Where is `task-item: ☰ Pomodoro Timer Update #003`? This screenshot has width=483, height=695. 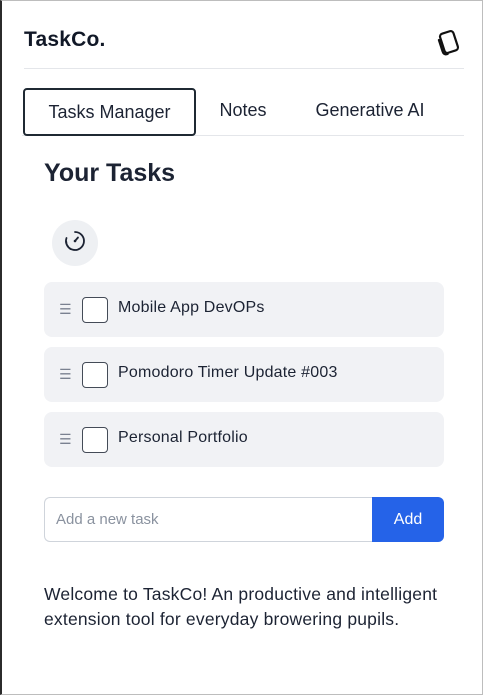 task-item: ☰ Pomodoro Timer Update #003 is located at coordinates (244, 374).